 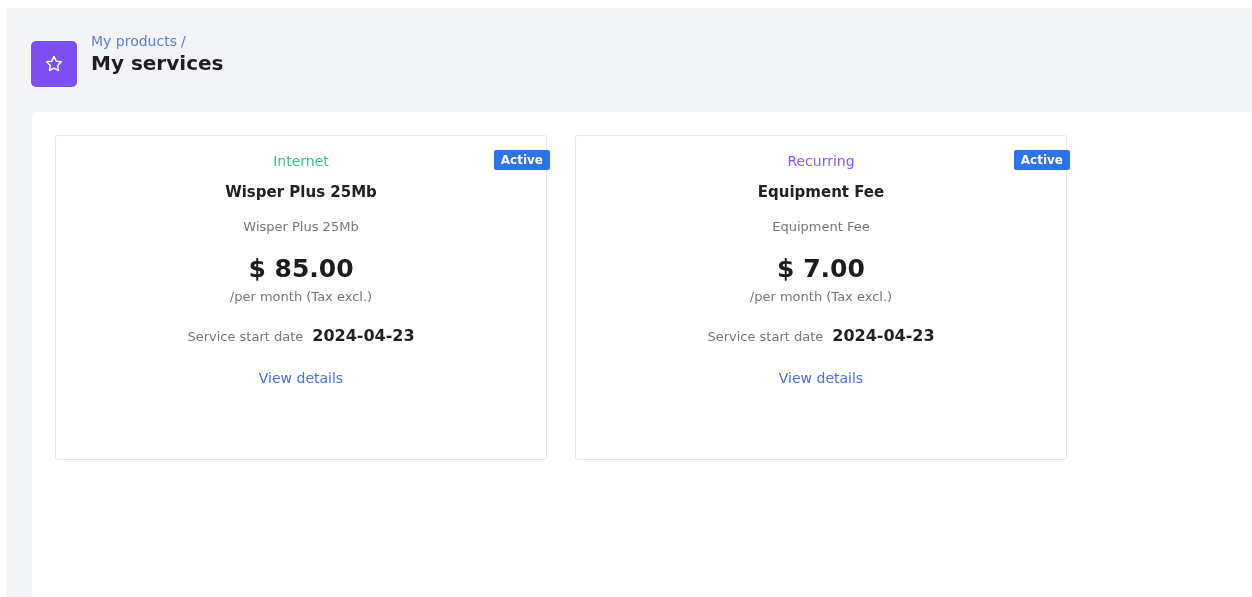 I want to click on category-label: Recurring, so click(x=821, y=161).